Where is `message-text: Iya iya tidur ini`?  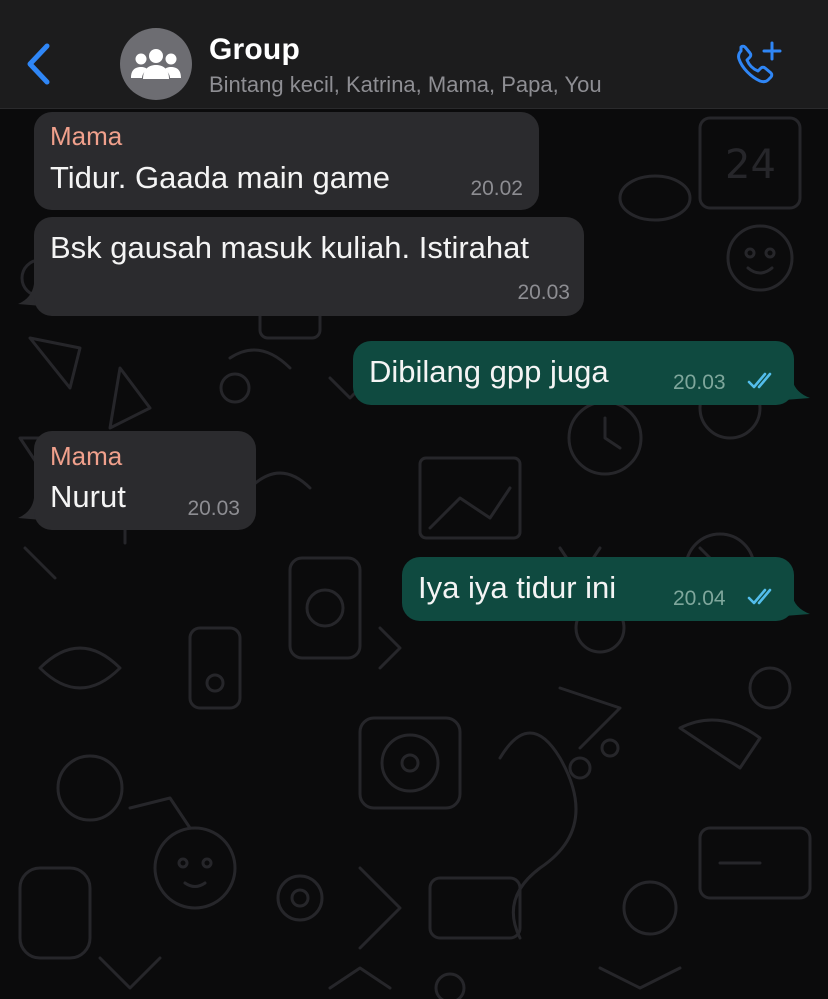
message-text: Iya iya tidur ini is located at coordinates (517, 587).